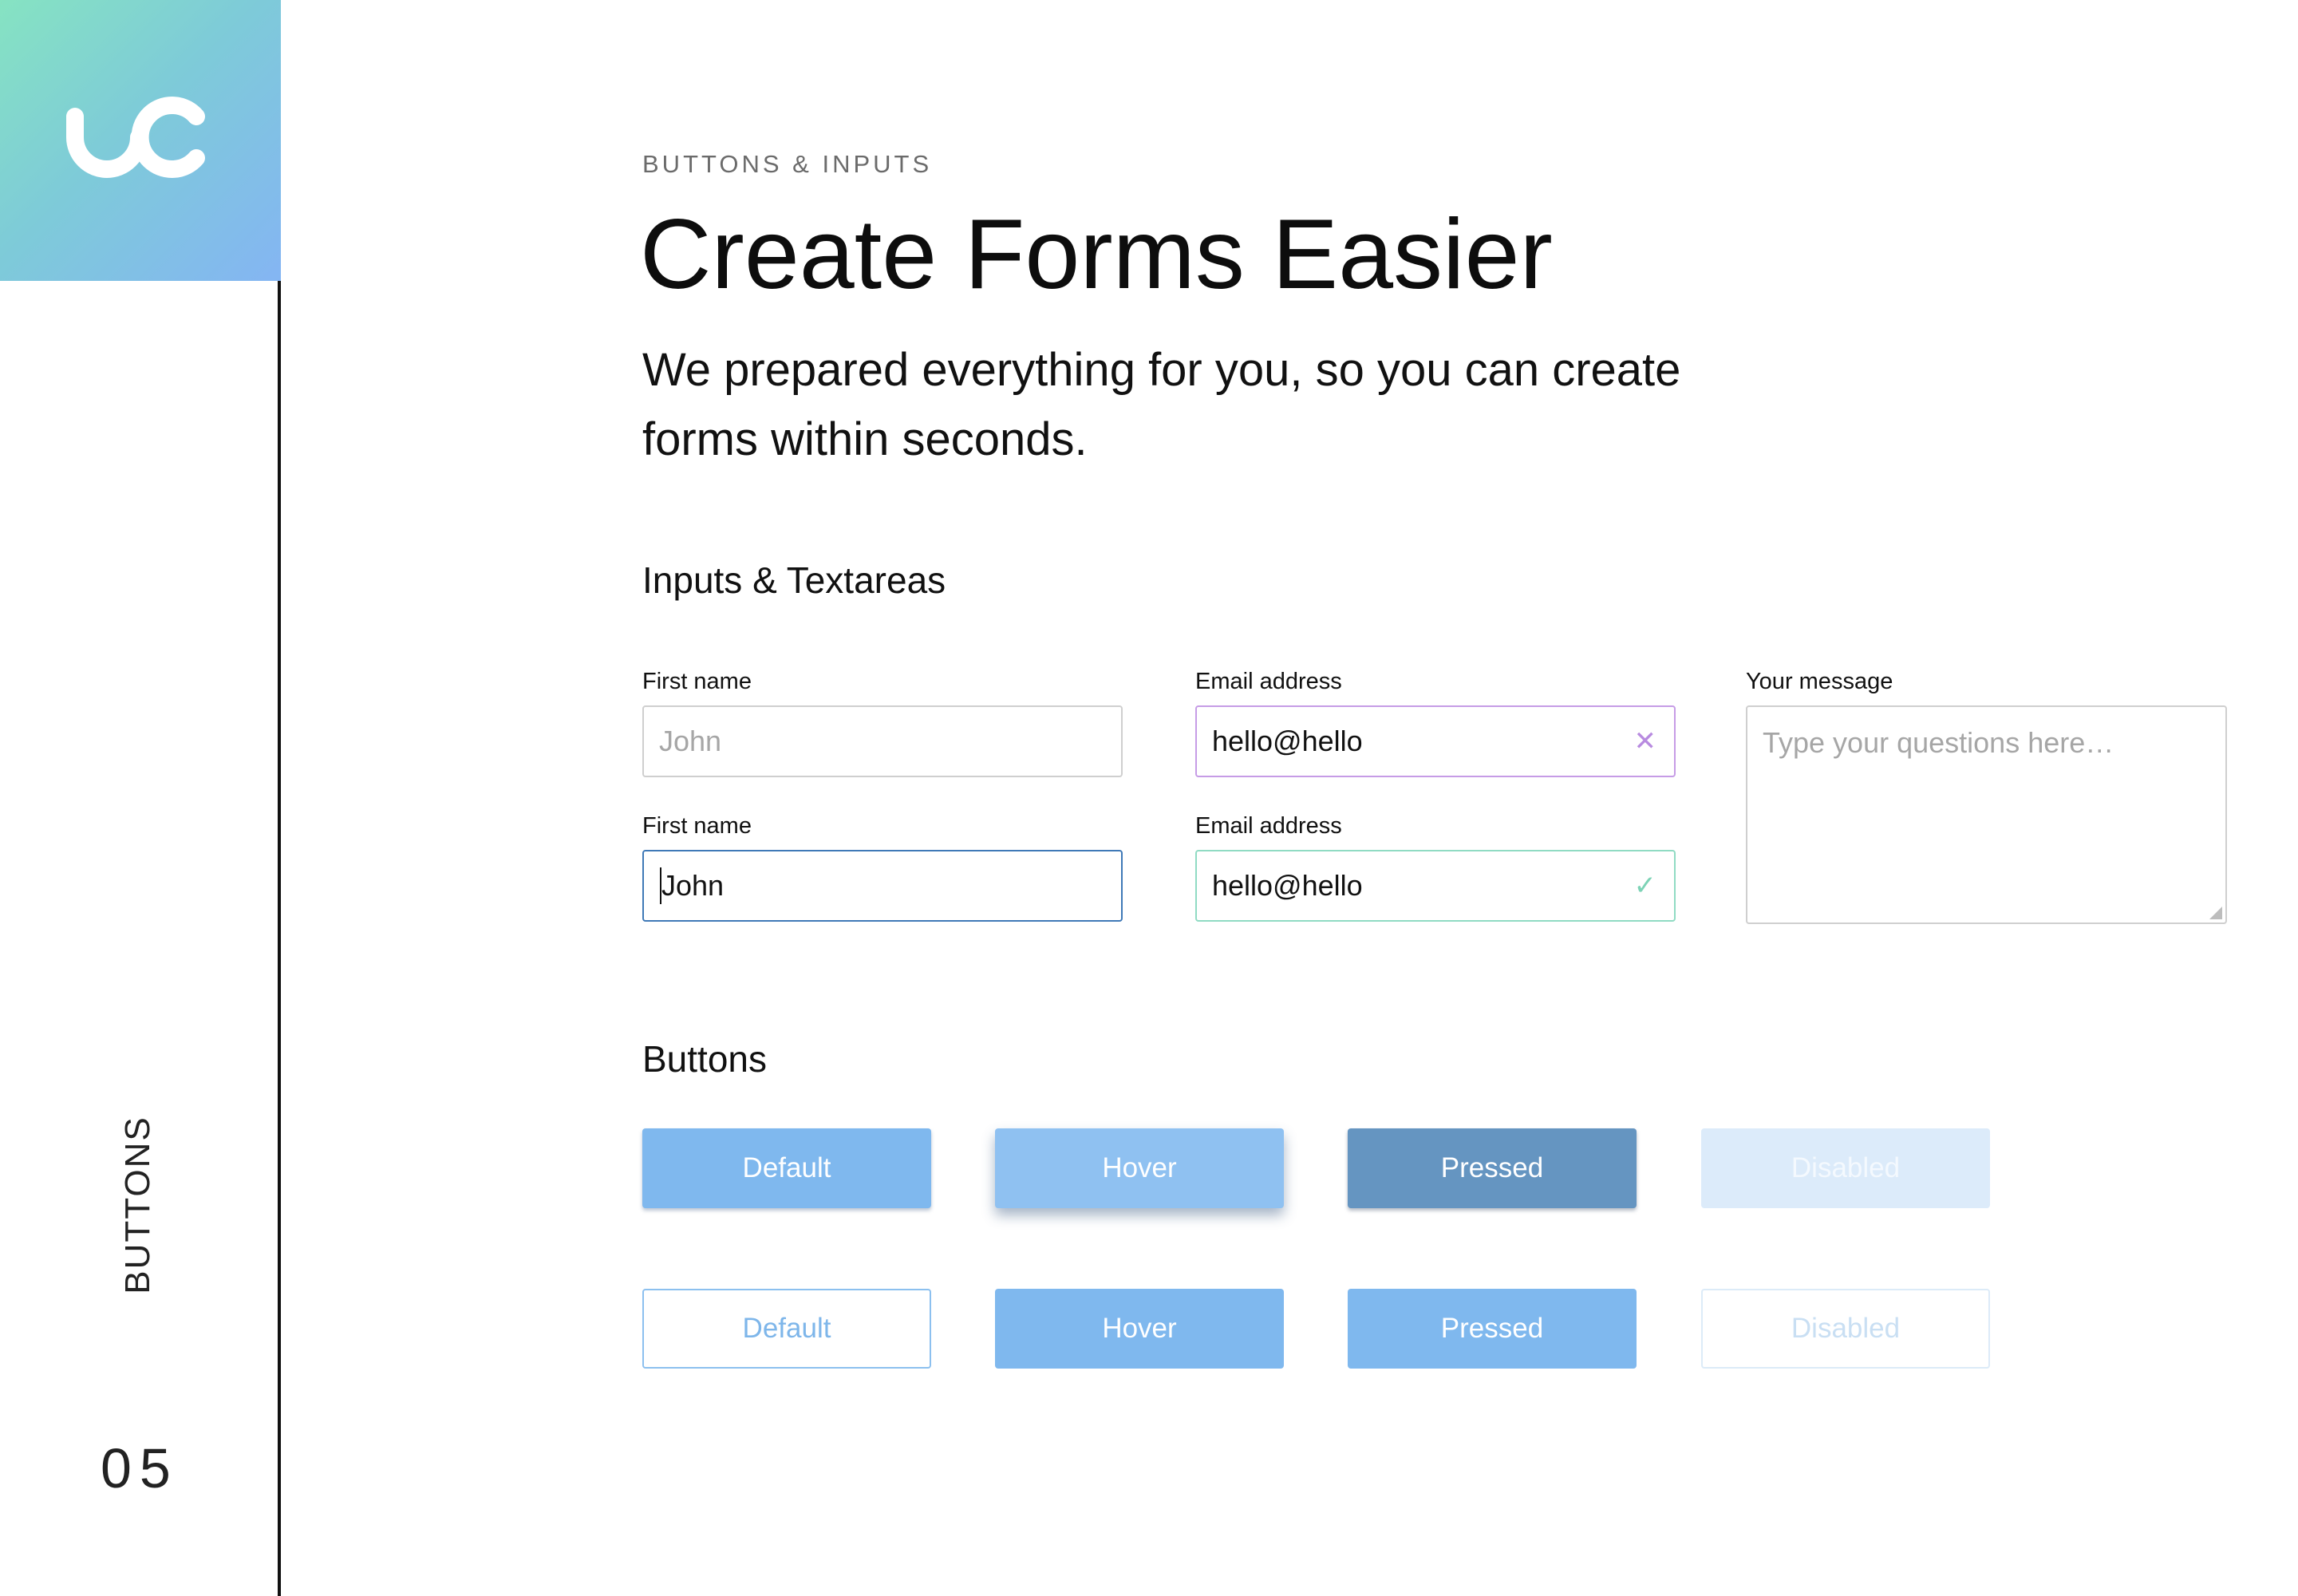 This screenshot has height=1596, width=2298. What do you see at coordinates (2216, 913) in the screenshot?
I see `resize-handle-icon` at bounding box center [2216, 913].